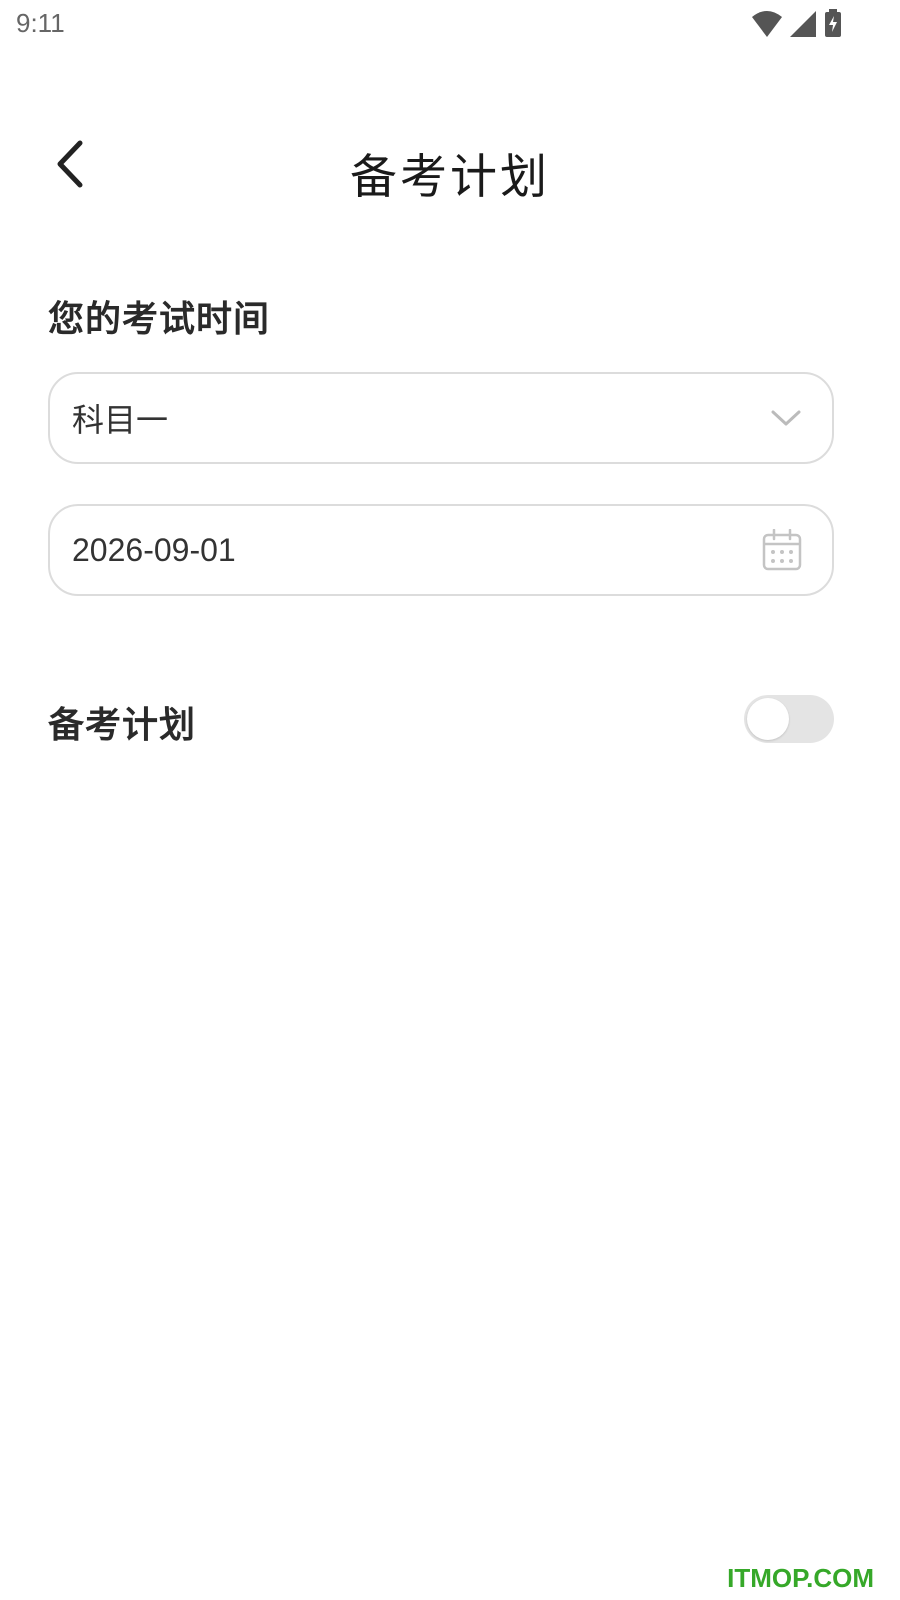  I want to click on wifi-icon, so click(767, 26).